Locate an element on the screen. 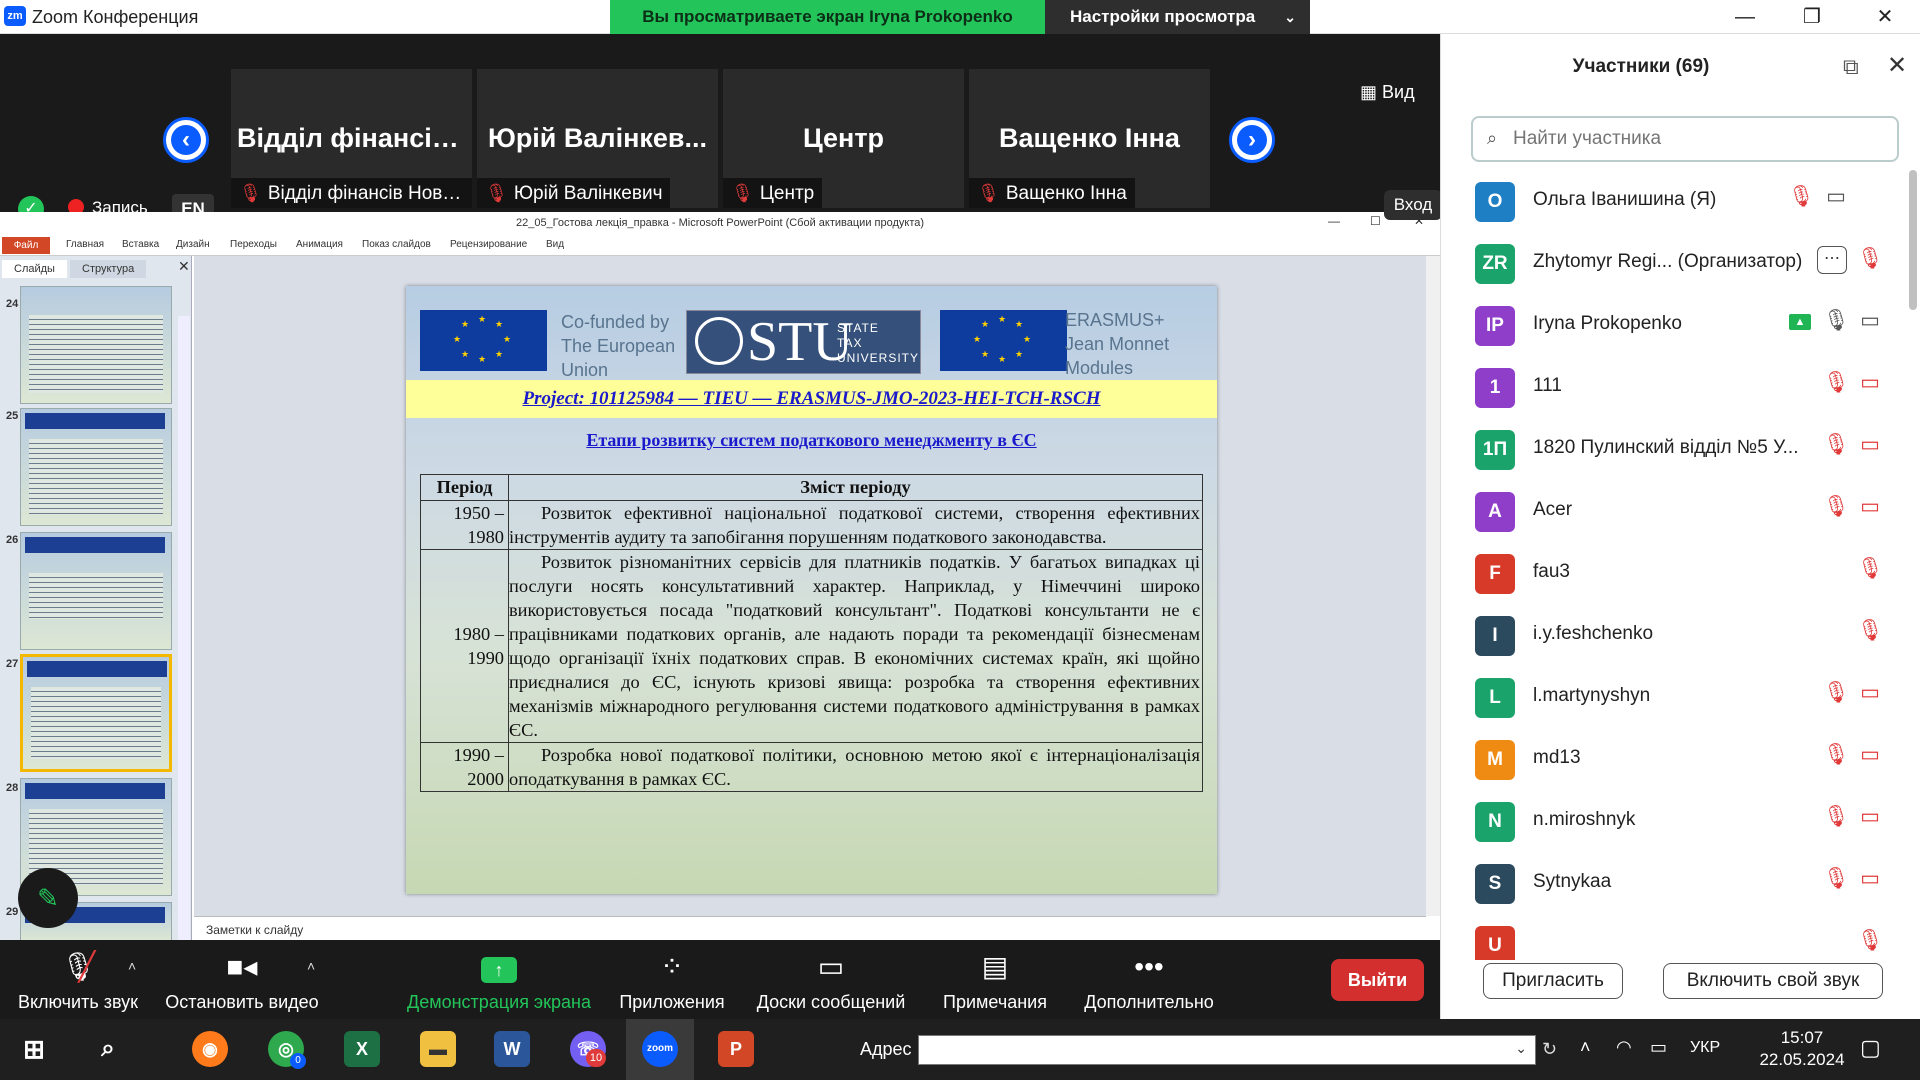 The height and width of the screenshot is (1080, 1920). annotate-pencil-icon: ✎ is located at coordinates (48, 898).